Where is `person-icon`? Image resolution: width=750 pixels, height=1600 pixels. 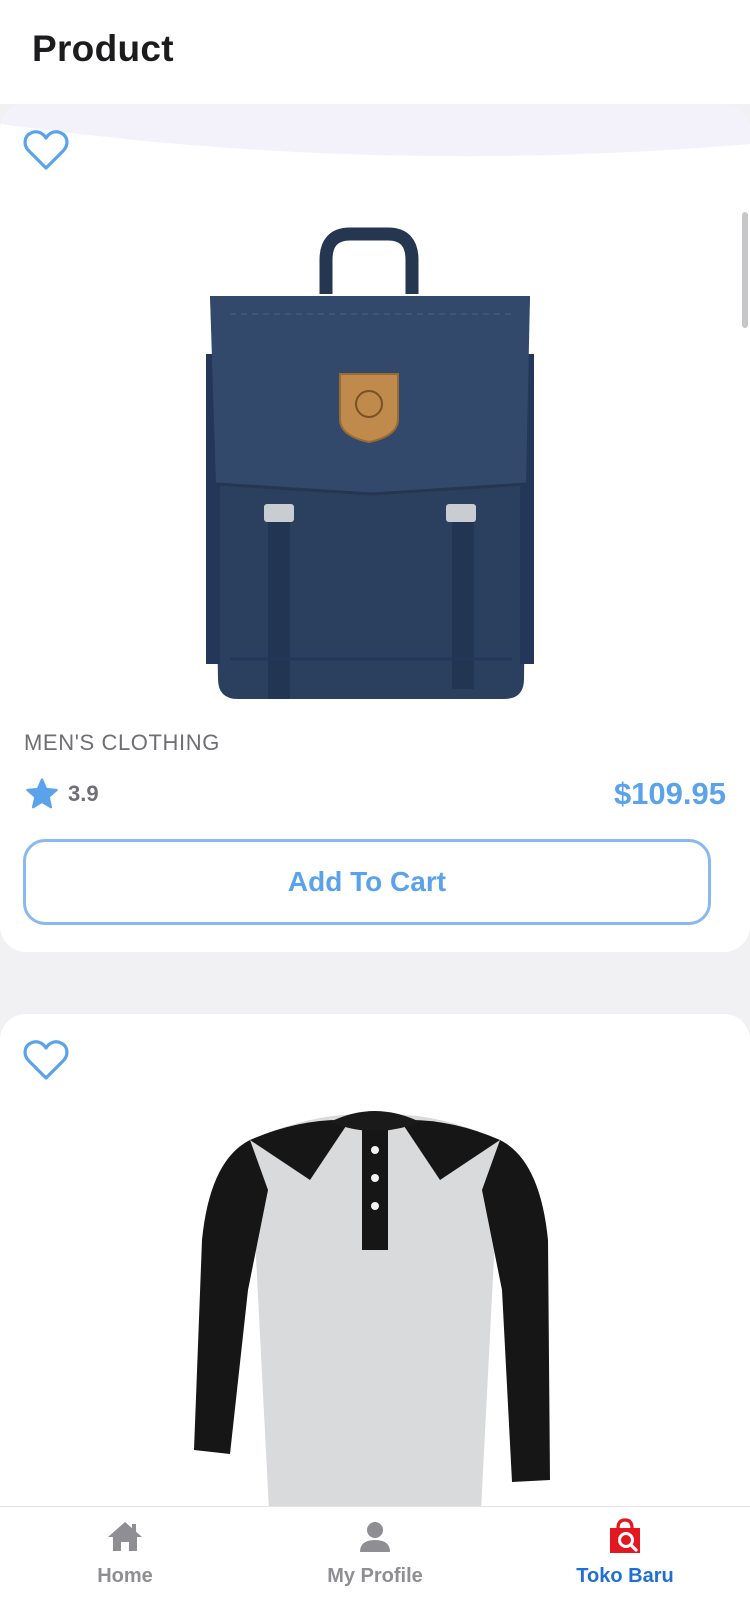 person-icon is located at coordinates (375, 1537).